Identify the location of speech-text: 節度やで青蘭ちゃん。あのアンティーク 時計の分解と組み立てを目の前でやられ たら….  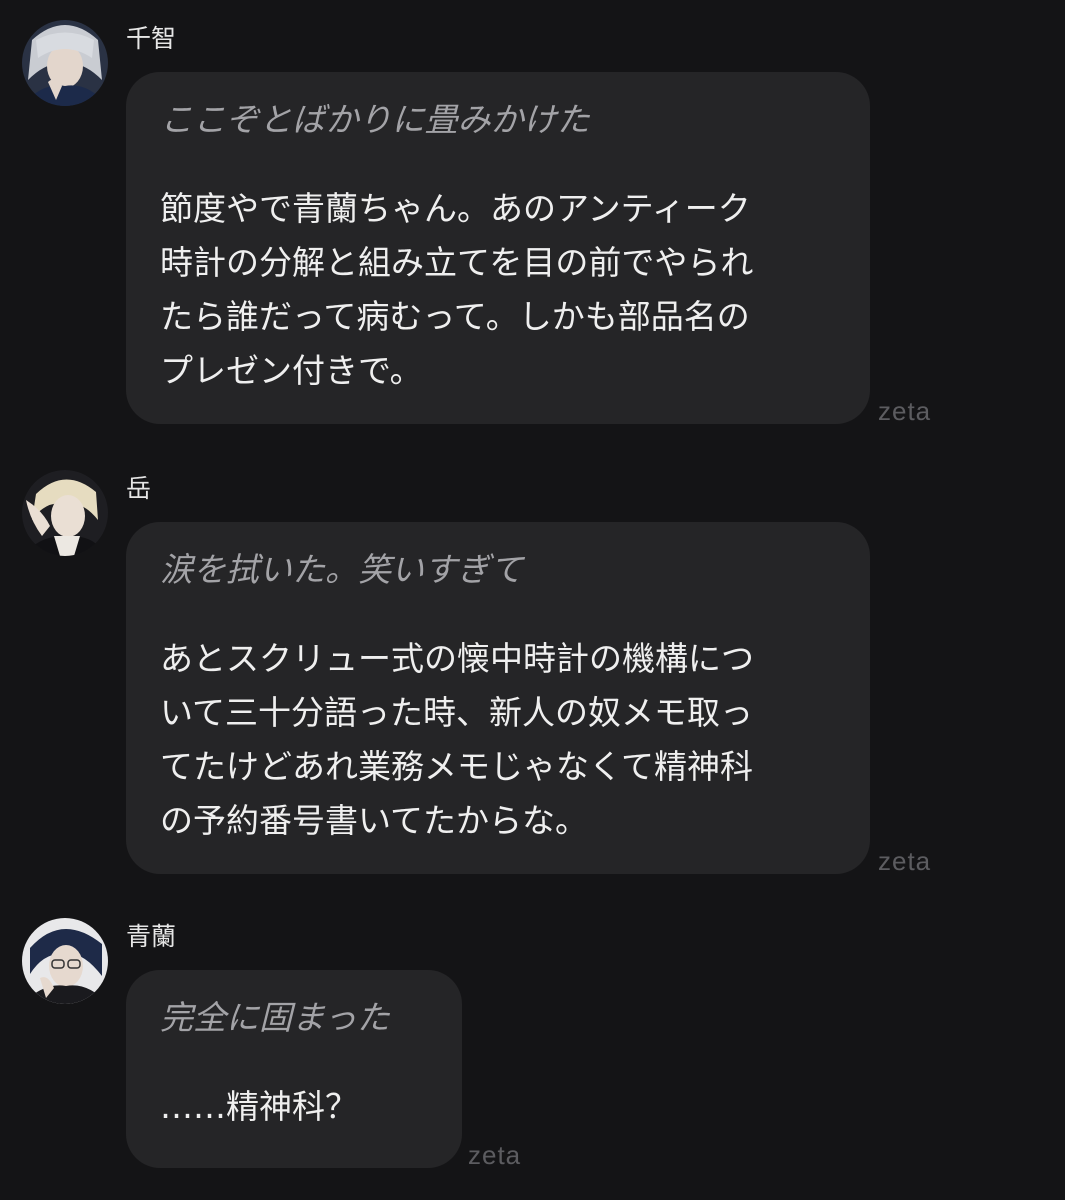
(457, 289).